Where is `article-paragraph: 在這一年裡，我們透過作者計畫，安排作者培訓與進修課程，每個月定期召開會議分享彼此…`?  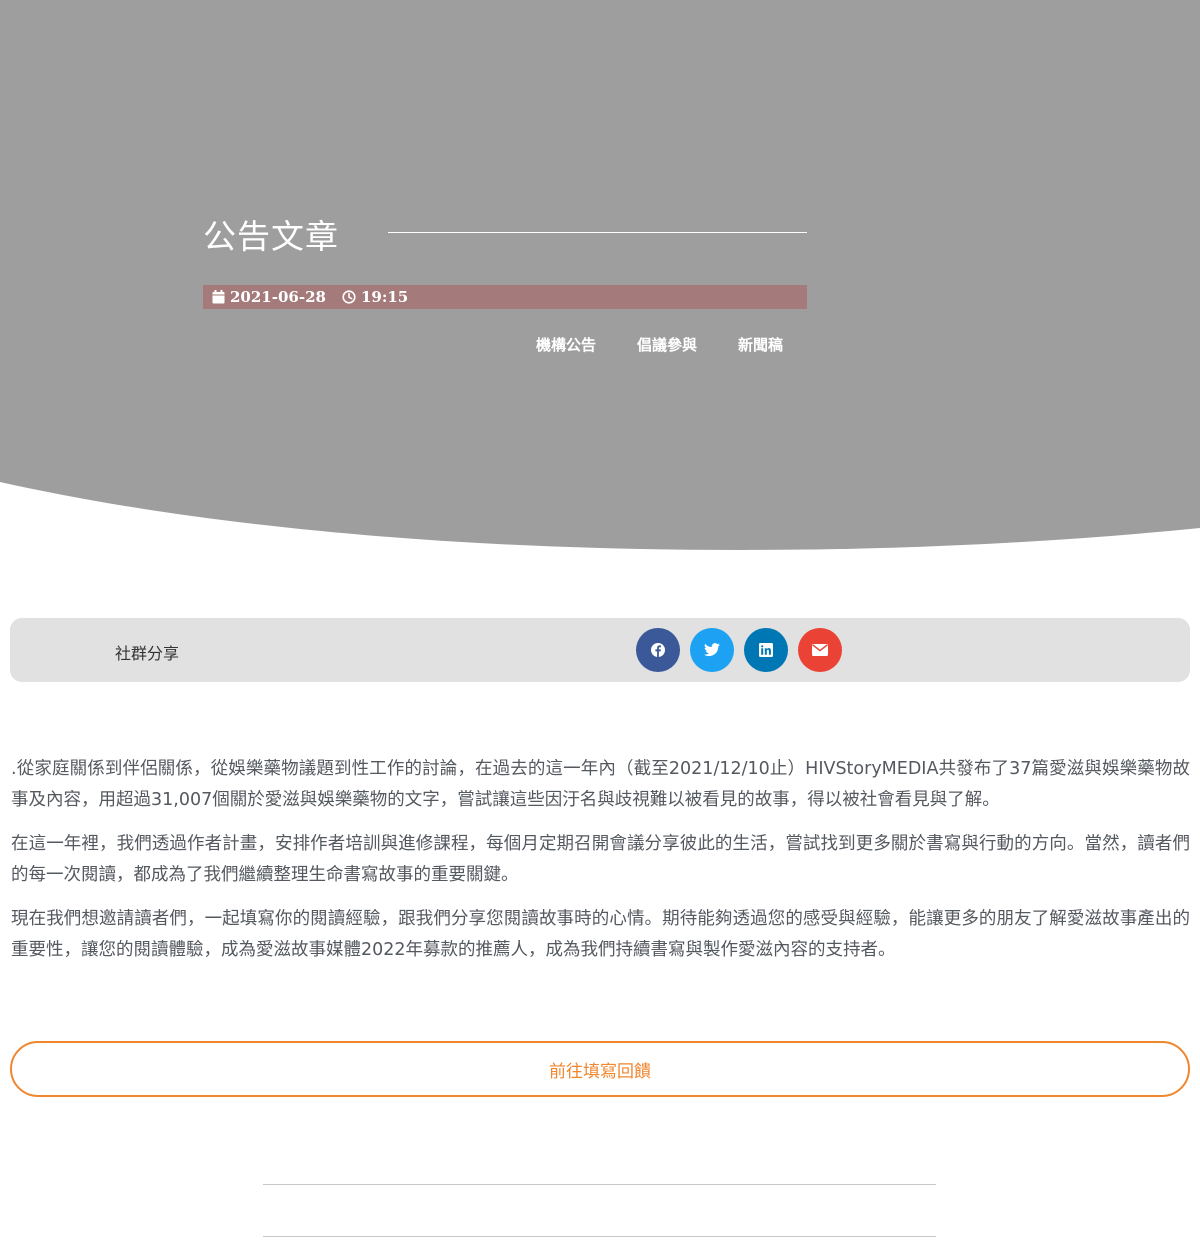
article-paragraph: 在這一年裡，我們透過作者計畫，安排作者培訓與進修課程，每個月定期召開會議分享彼此… is located at coordinates (600, 859).